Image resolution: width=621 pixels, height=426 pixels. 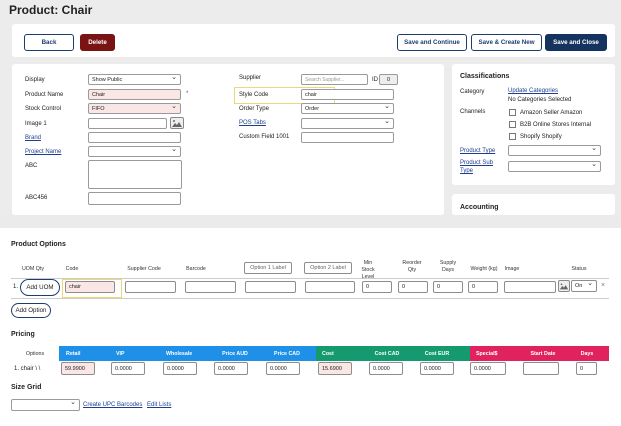 What do you see at coordinates (134, 108) in the screenshot?
I see `stock-control-select: FIFO` at bounding box center [134, 108].